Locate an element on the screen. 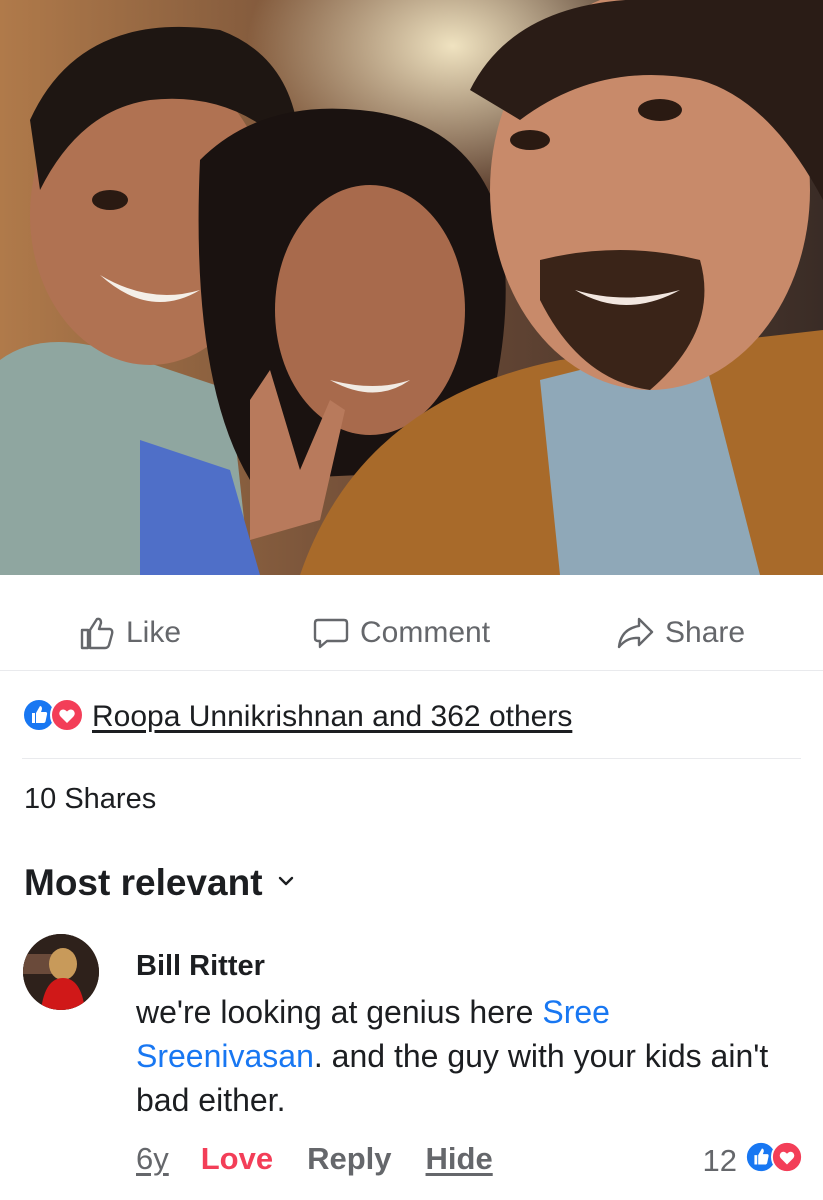  share-arrow-icon is located at coordinates (635, 633).